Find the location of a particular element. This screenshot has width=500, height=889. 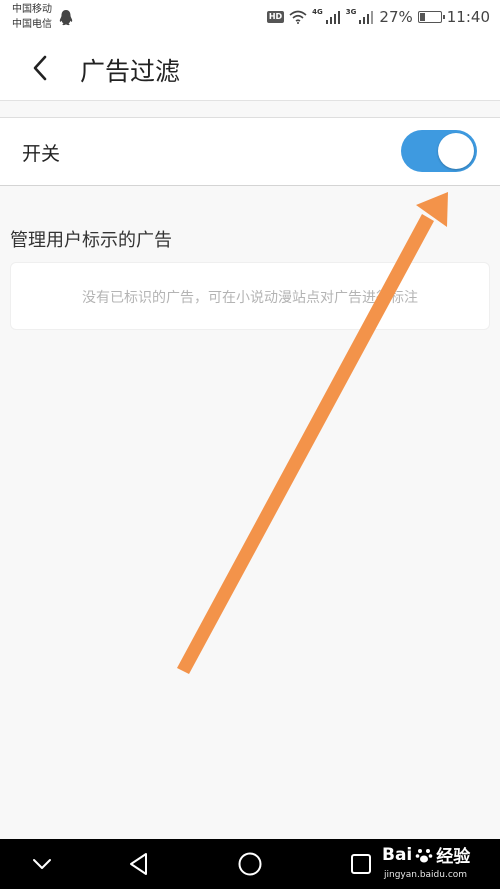

status-bar: 中国移动 中国电信 HD 4G 3G 27% 11:40 is located at coordinates (250, 18).